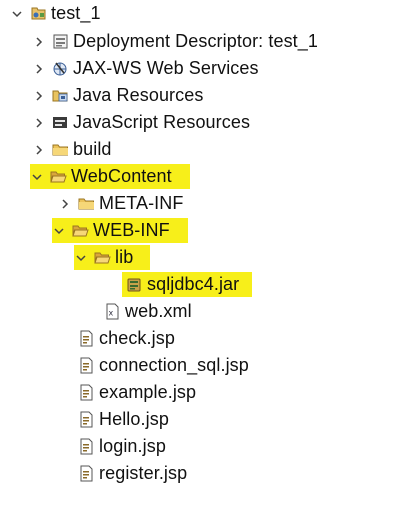 This screenshot has height=509, width=404. Describe the element at coordinates (143, 473) in the screenshot. I see `tree-item-label: register.jsp` at that location.